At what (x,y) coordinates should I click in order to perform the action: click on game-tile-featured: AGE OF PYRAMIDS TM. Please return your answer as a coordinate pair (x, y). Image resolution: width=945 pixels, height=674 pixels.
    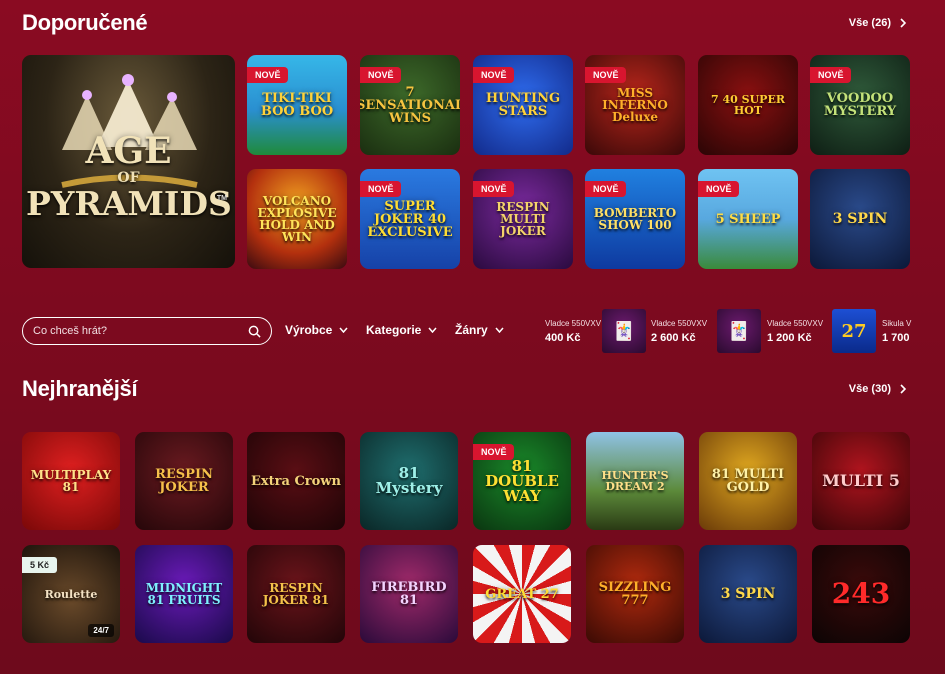
    Looking at the image, I should click on (128, 161).